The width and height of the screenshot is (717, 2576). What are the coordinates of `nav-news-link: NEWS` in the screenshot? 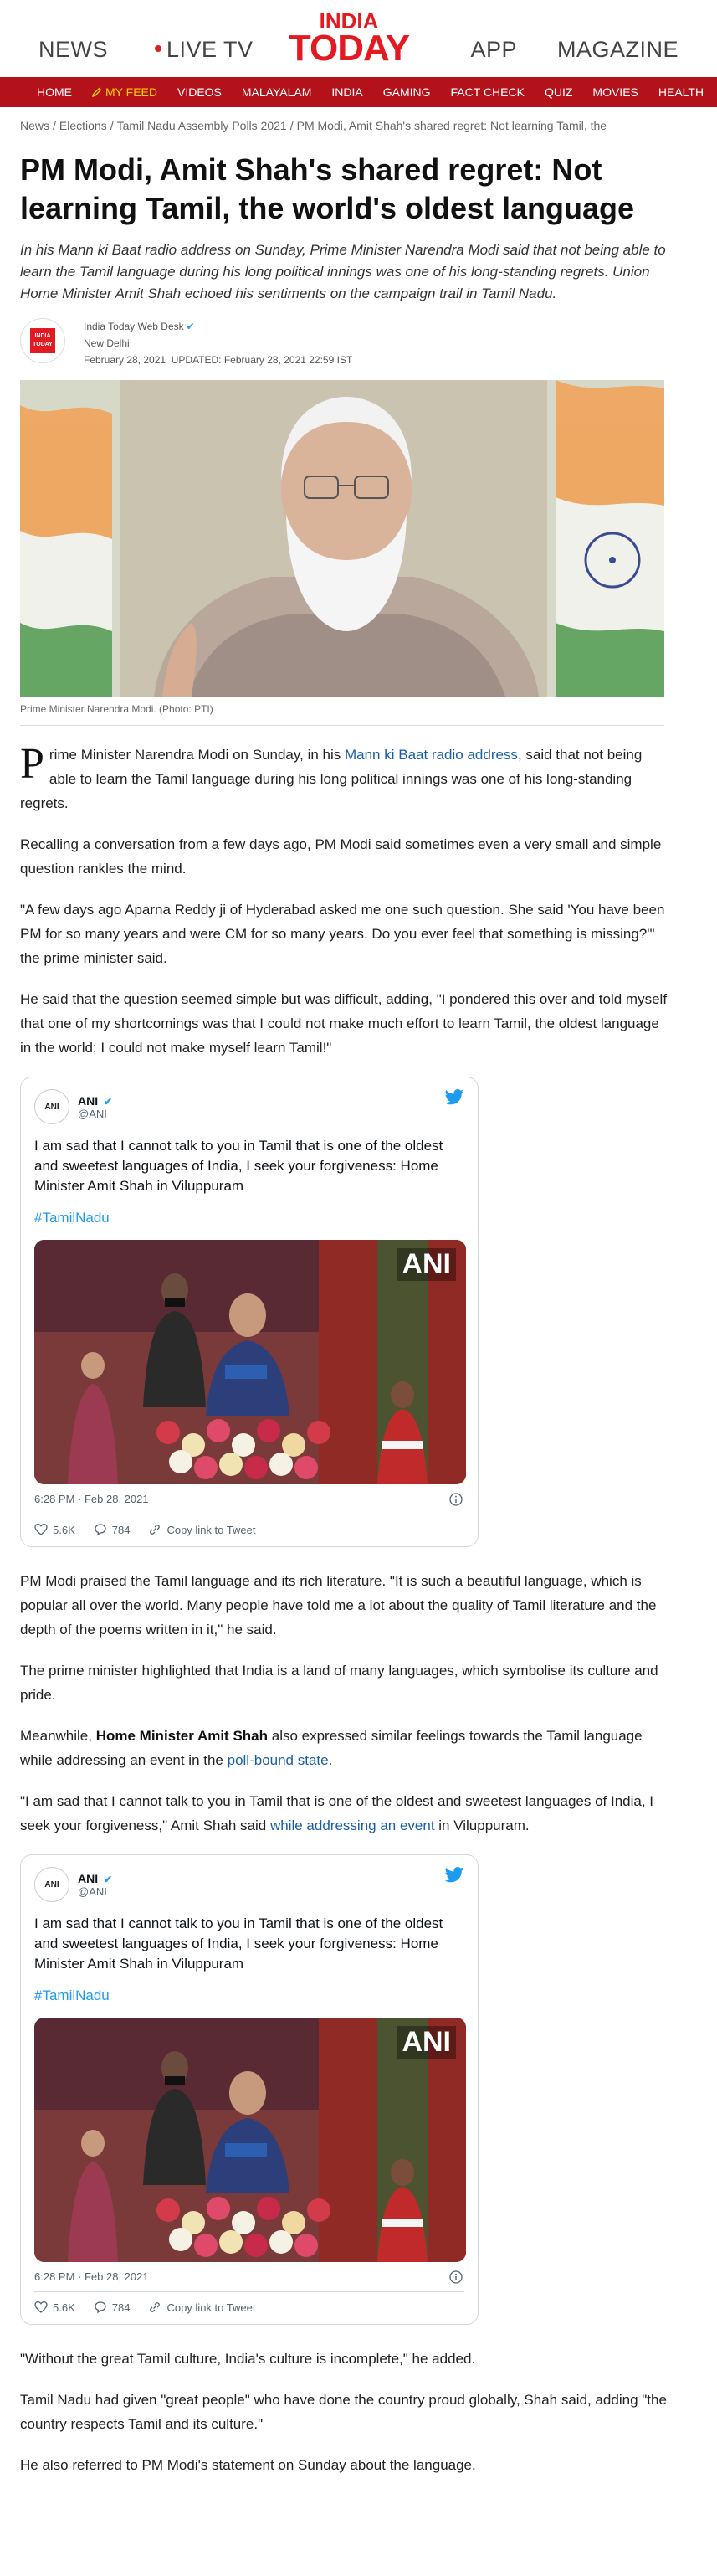 It's located at (73, 50).